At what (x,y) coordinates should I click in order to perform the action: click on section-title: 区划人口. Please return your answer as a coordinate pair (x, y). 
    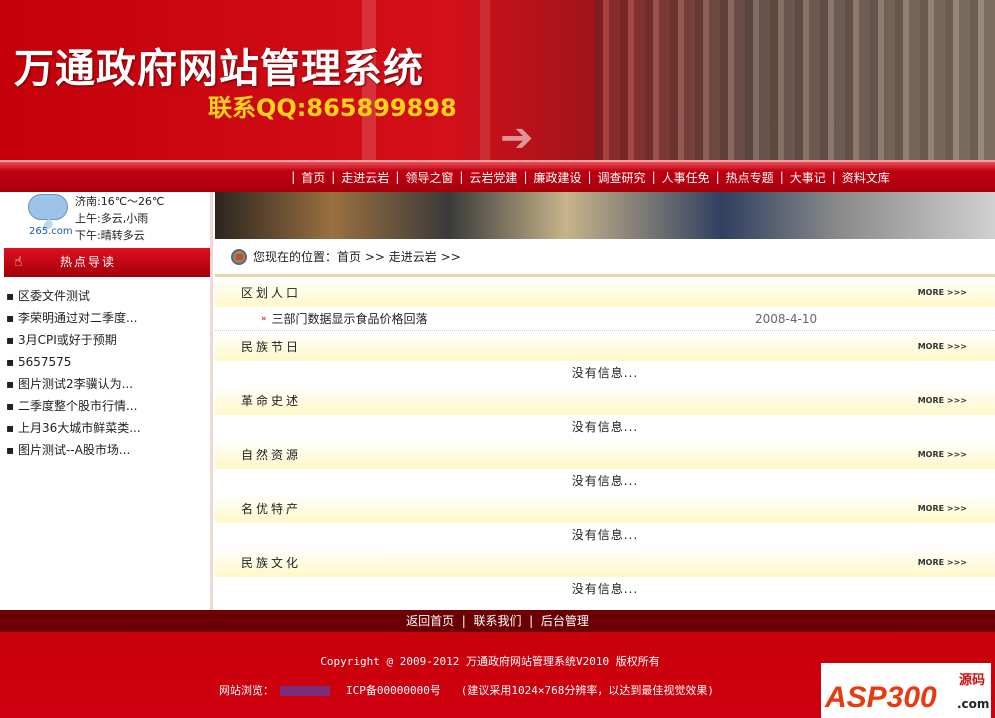
    Looking at the image, I should click on (271, 292).